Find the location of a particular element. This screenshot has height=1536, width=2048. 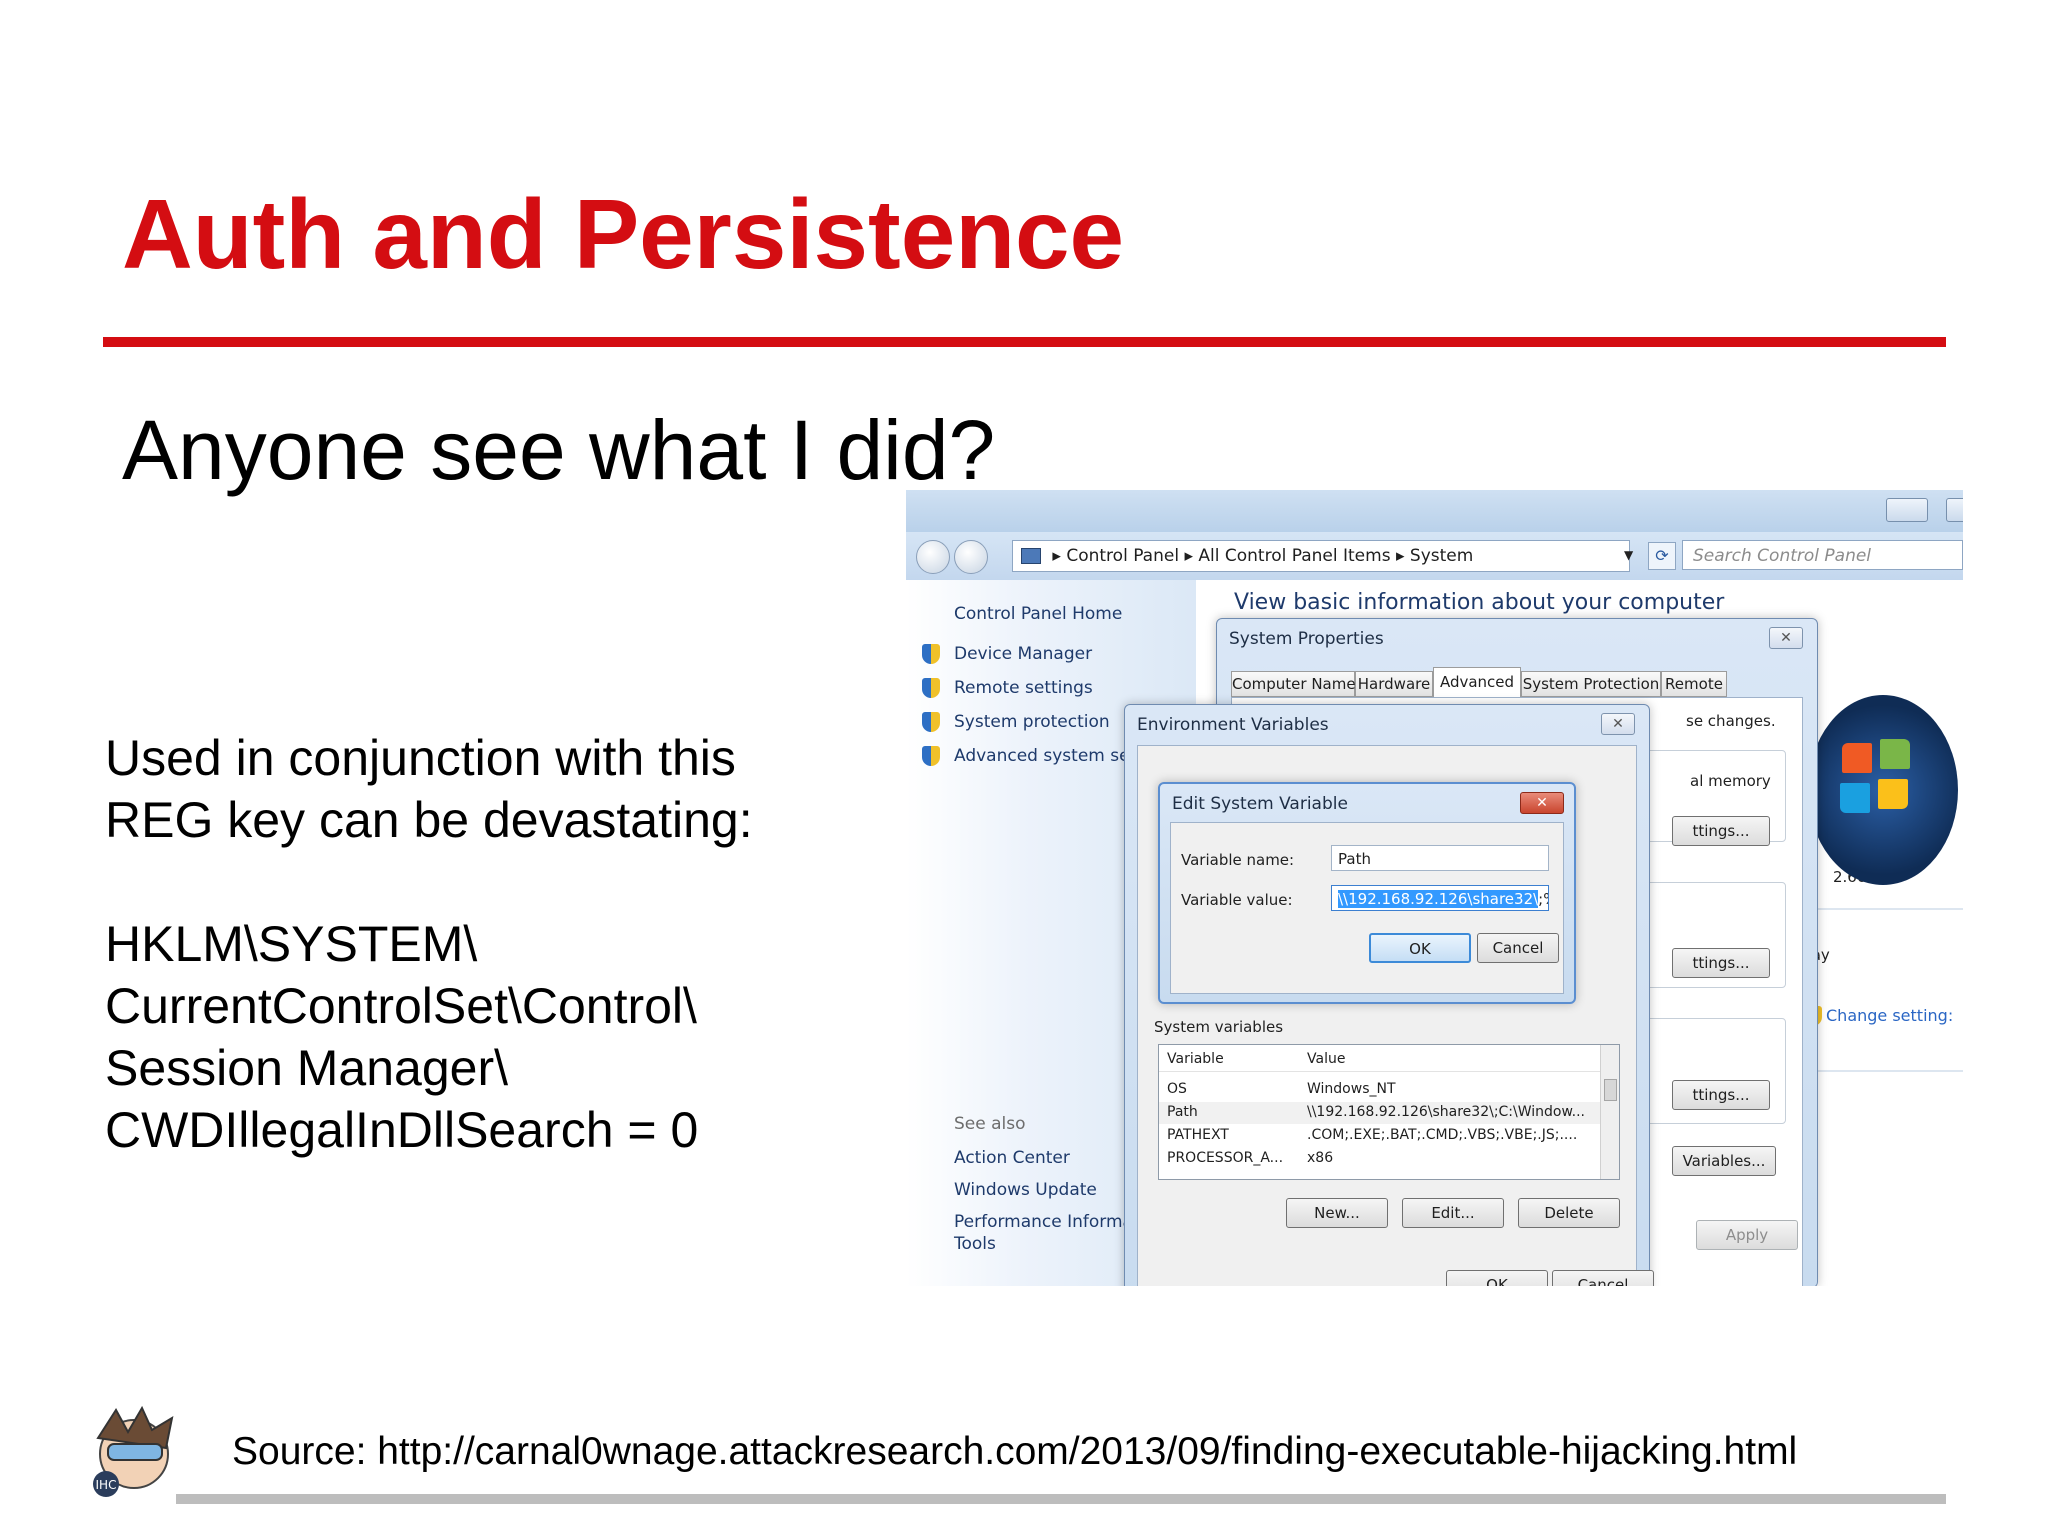

selected-text: \\192.168.92.126\share32\ is located at coordinates (1438, 899).